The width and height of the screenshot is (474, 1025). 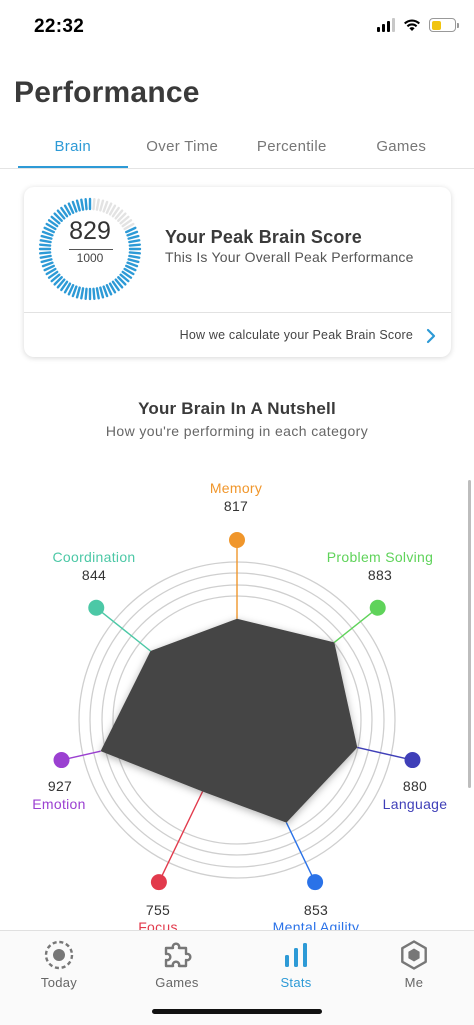 What do you see at coordinates (380, 557) in the screenshot?
I see `category-label-problem-solving: Problem Solving` at bounding box center [380, 557].